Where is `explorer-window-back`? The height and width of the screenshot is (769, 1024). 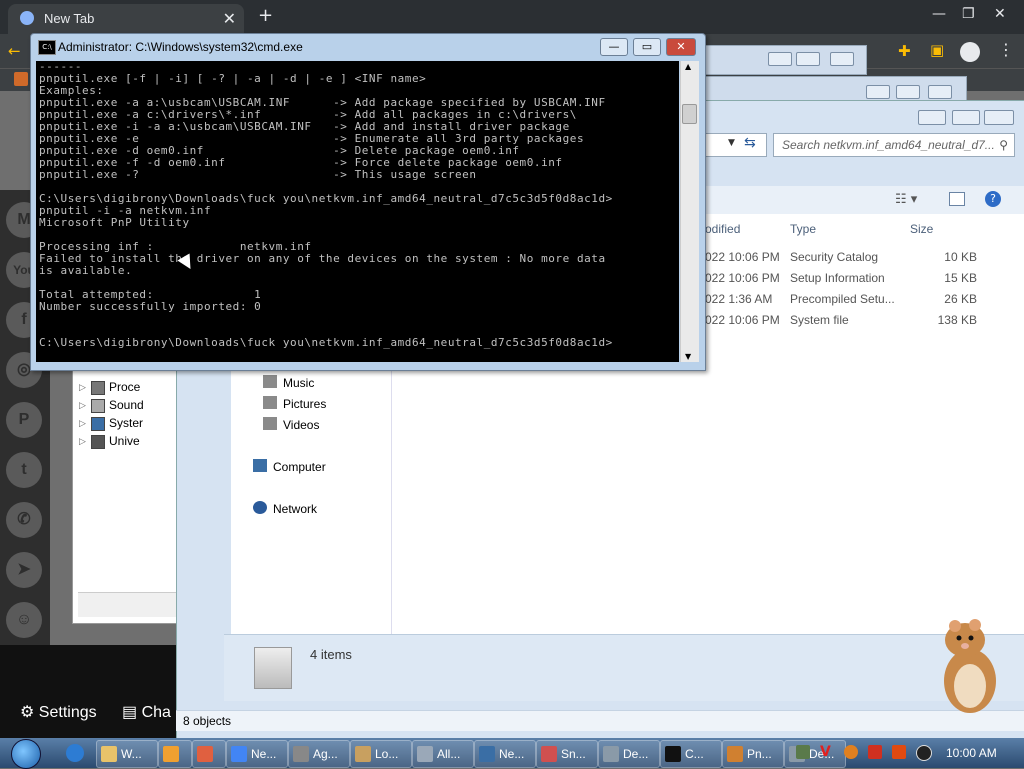 explorer-window-back is located at coordinates (786, 60).